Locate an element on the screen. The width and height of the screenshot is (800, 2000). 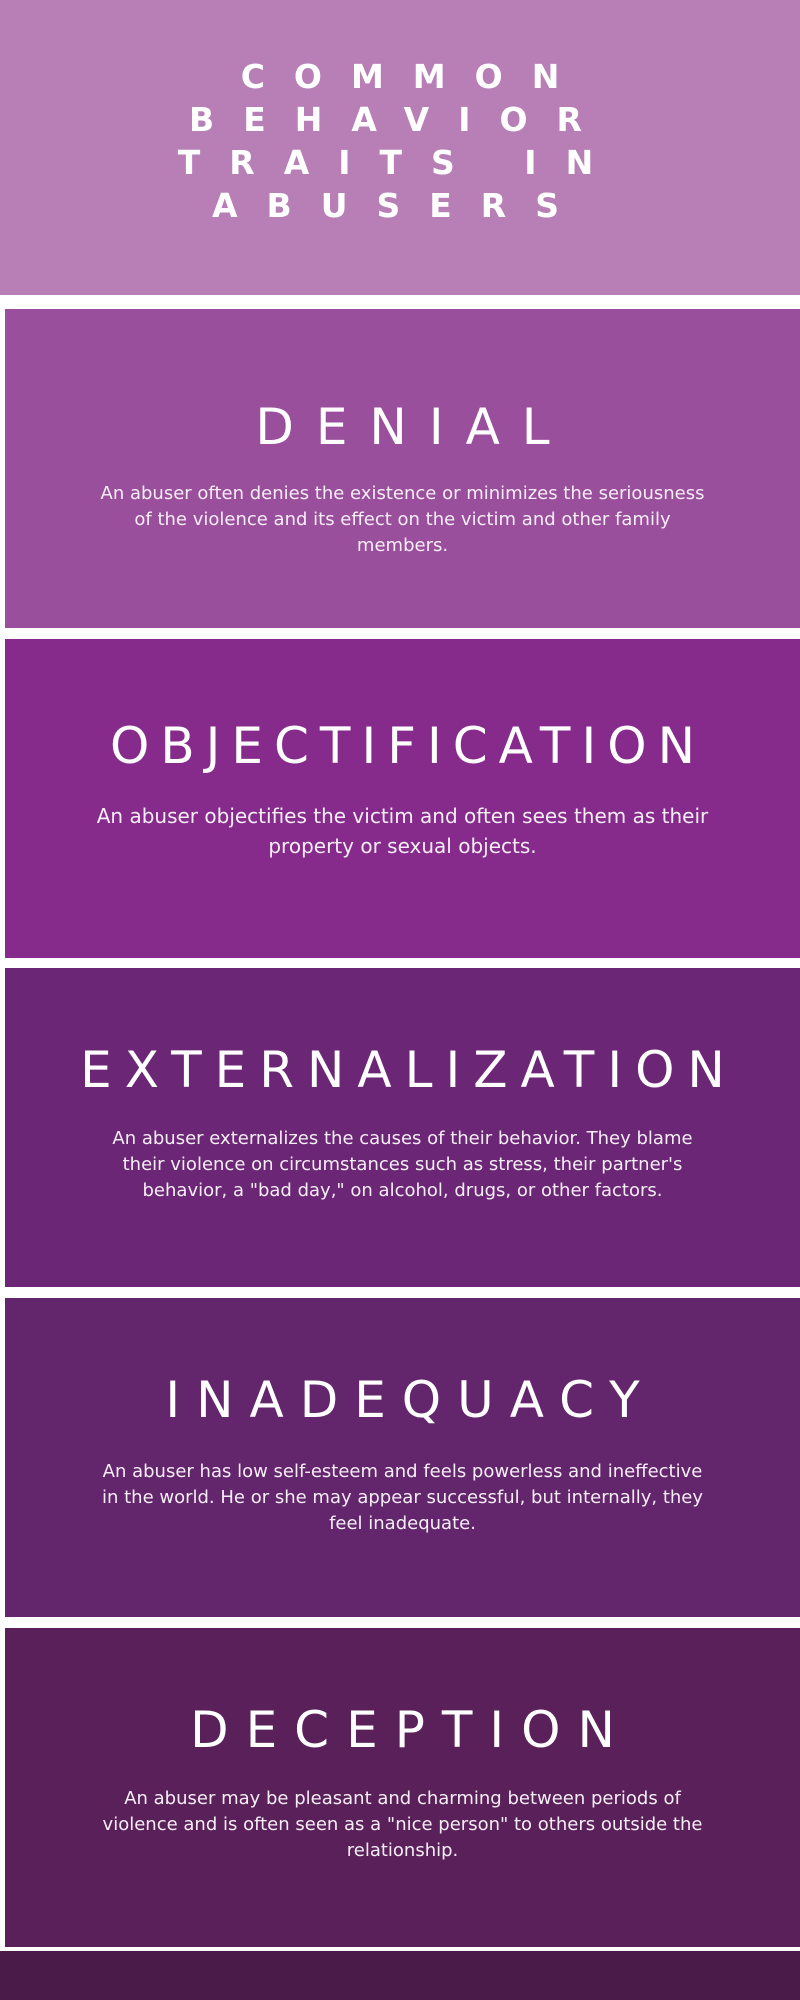
footer-band is located at coordinates (400, 1975).